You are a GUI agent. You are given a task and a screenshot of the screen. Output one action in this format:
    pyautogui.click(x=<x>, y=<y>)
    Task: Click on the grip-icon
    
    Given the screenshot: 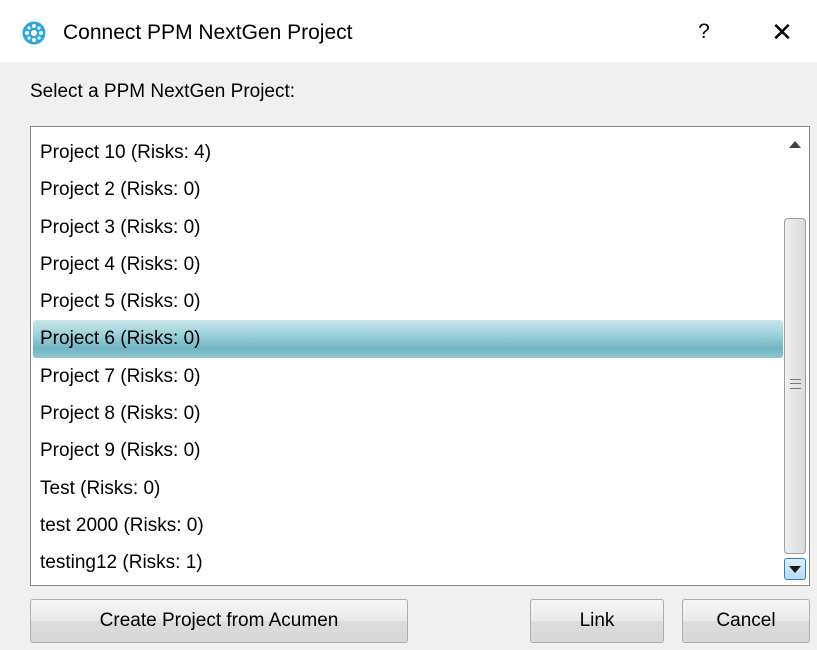 What is the action you would take?
    pyautogui.click(x=795, y=384)
    